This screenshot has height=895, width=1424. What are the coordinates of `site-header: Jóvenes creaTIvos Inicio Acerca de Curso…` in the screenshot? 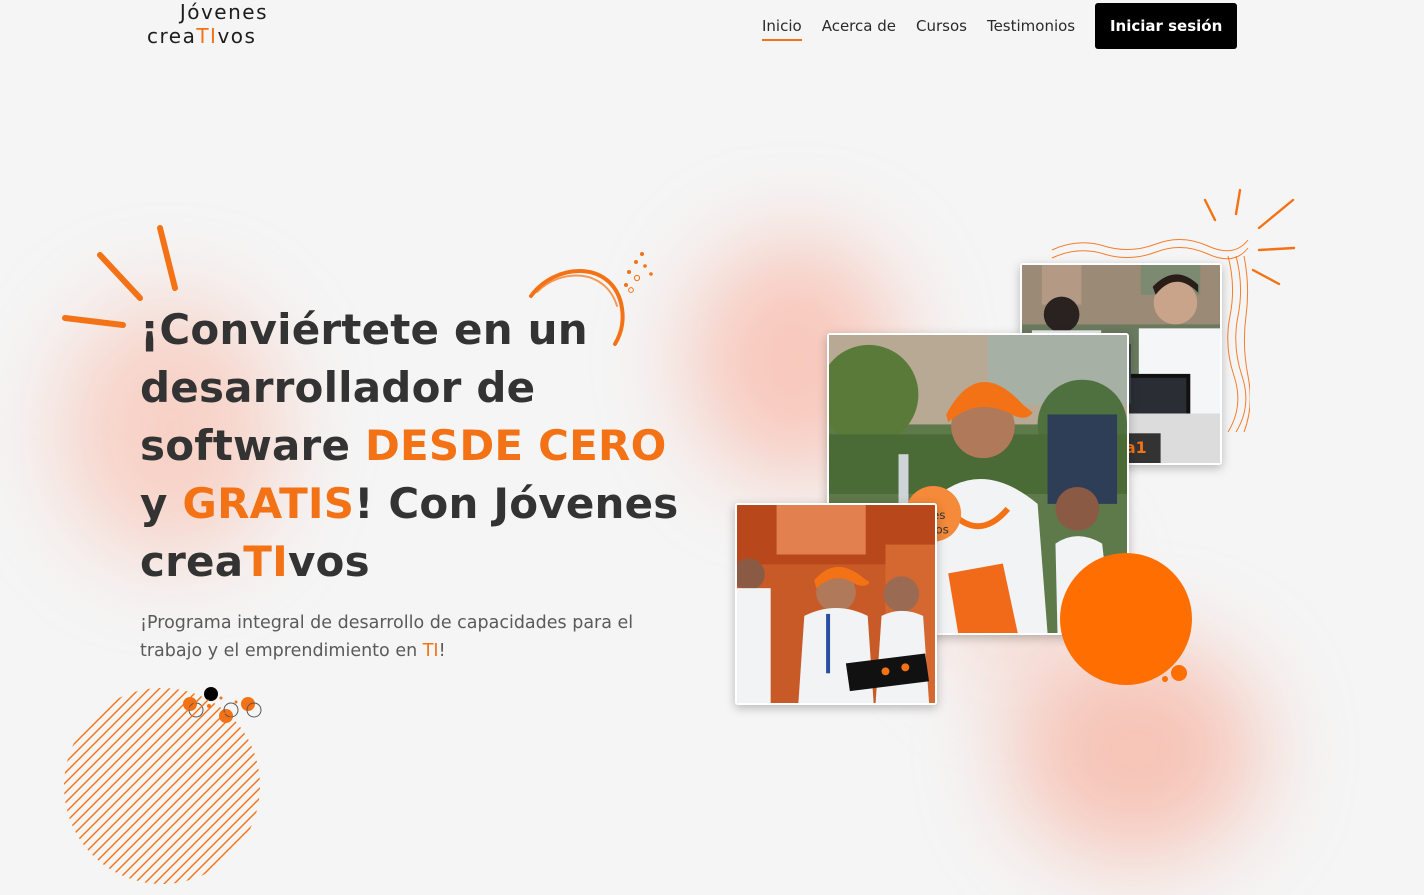 It's located at (712, 28).